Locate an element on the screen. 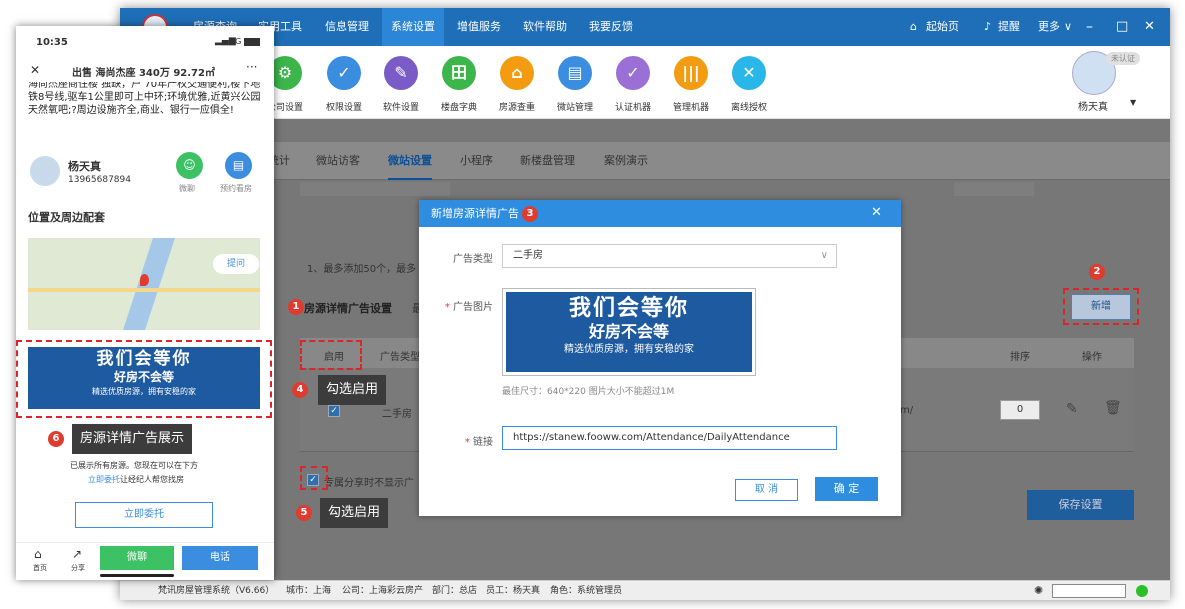 The height and width of the screenshot is (609, 1185). tab-feedback: 我要反馈 is located at coordinates (611, 27).